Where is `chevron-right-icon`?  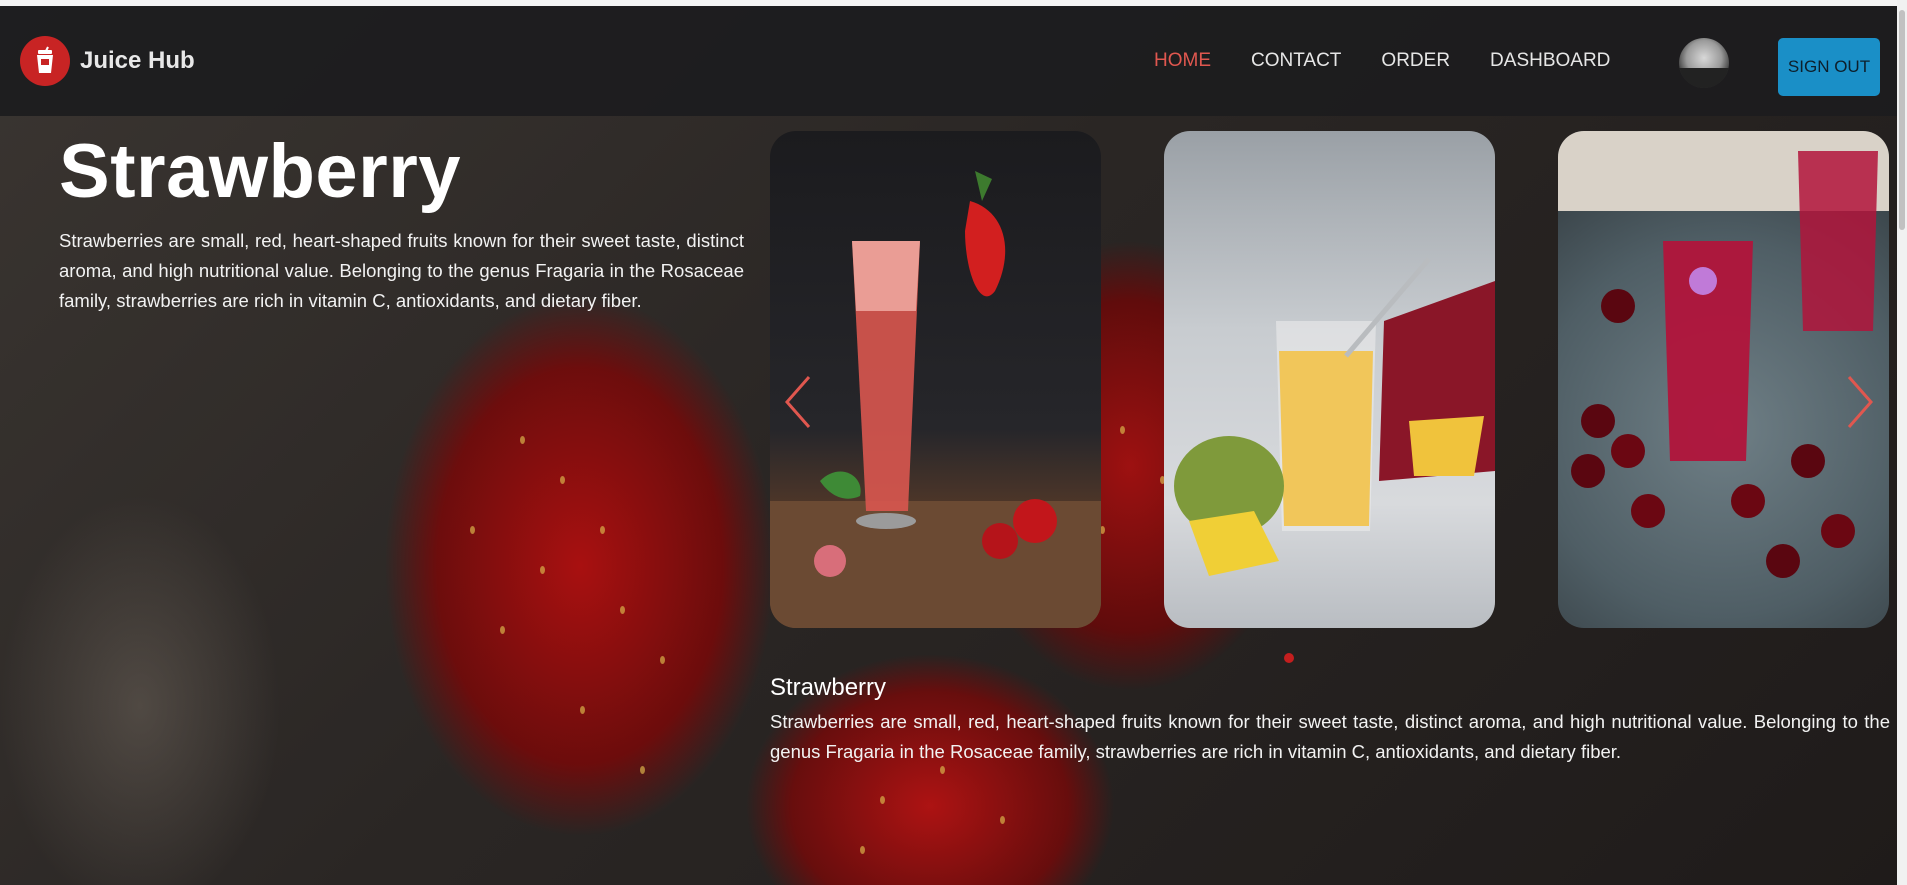 chevron-right-icon is located at coordinates (1860, 402).